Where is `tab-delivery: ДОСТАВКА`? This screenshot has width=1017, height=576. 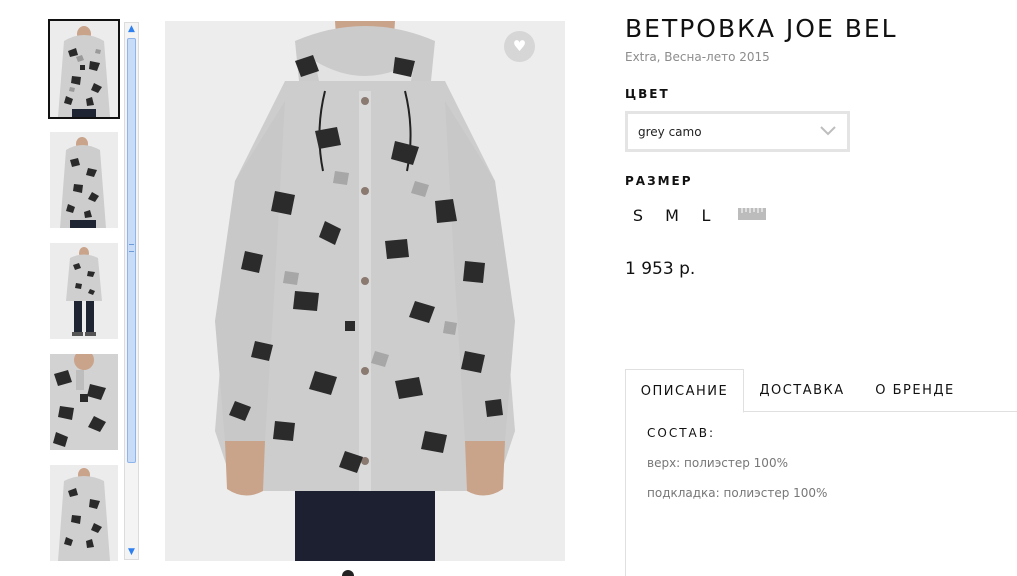
tab-delivery: ДОСТАВКА is located at coordinates (802, 390).